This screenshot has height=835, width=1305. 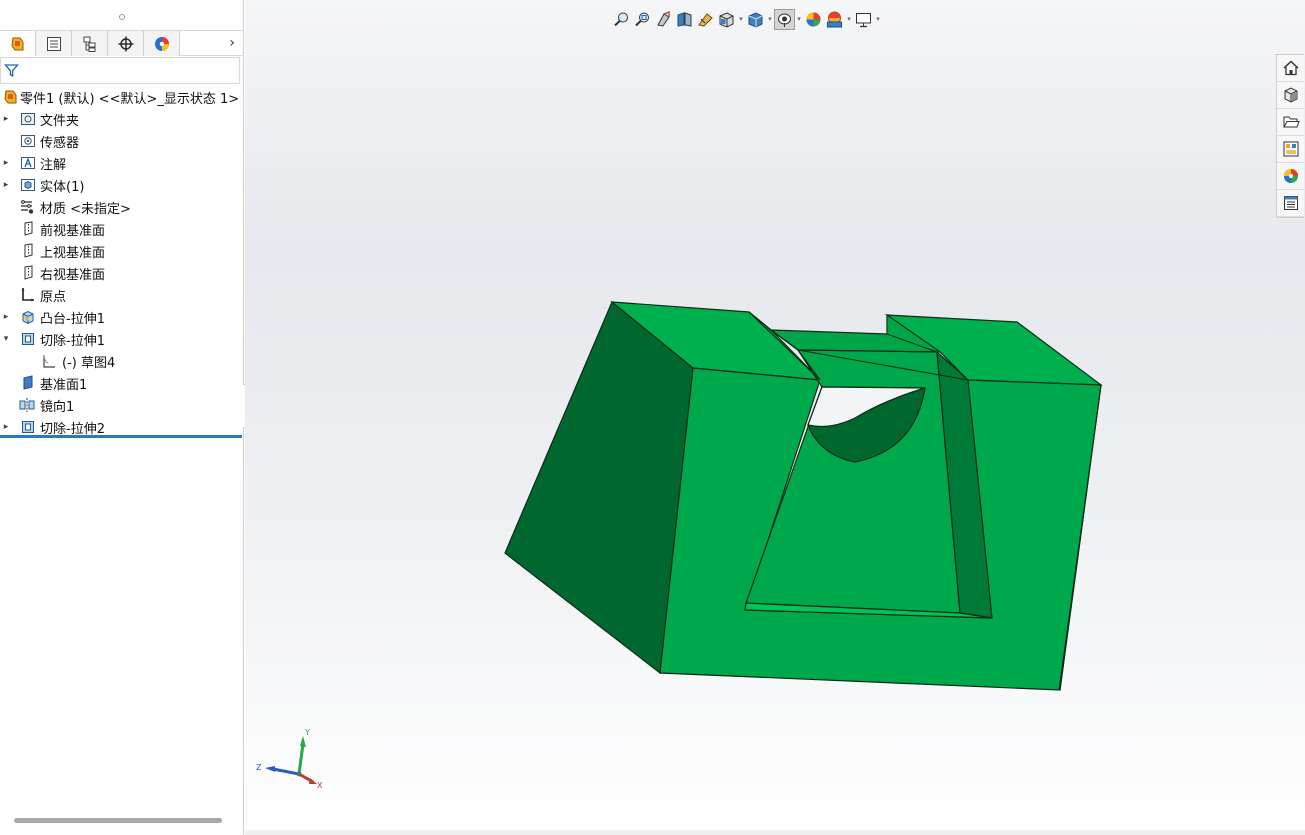 What do you see at coordinates (122, 405) in the screenshot?
I see `tree-item: 镜向1` at bounding box center [122, 405].